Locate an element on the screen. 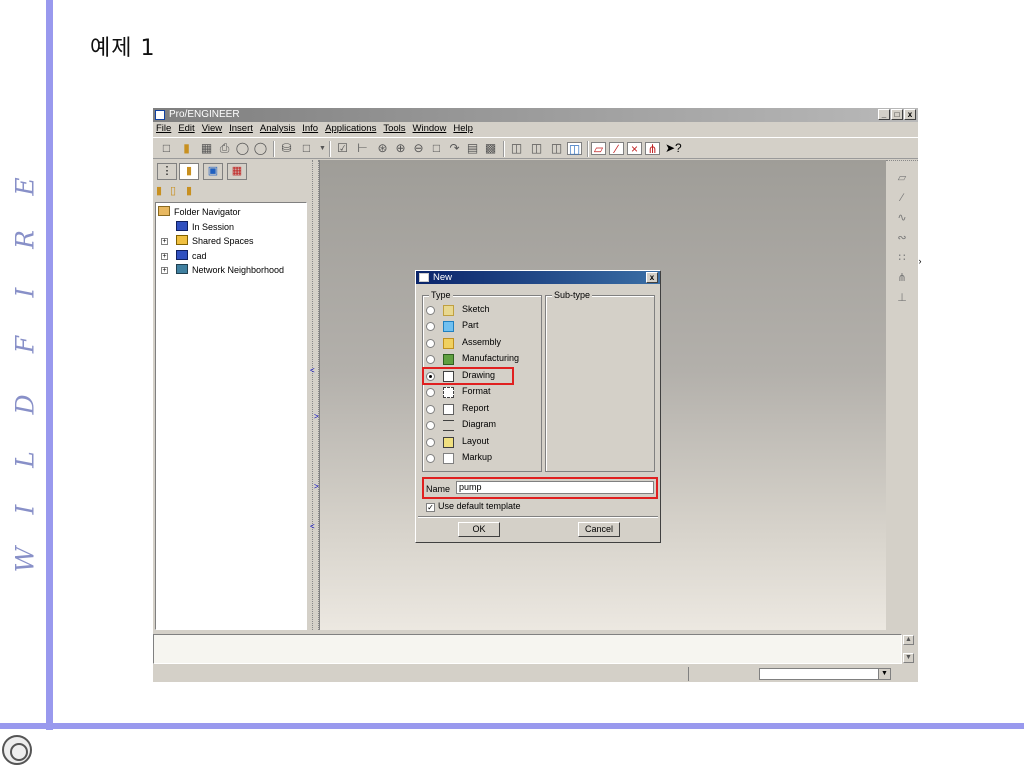  menu-window: Window is located at coordinates (430, 129).